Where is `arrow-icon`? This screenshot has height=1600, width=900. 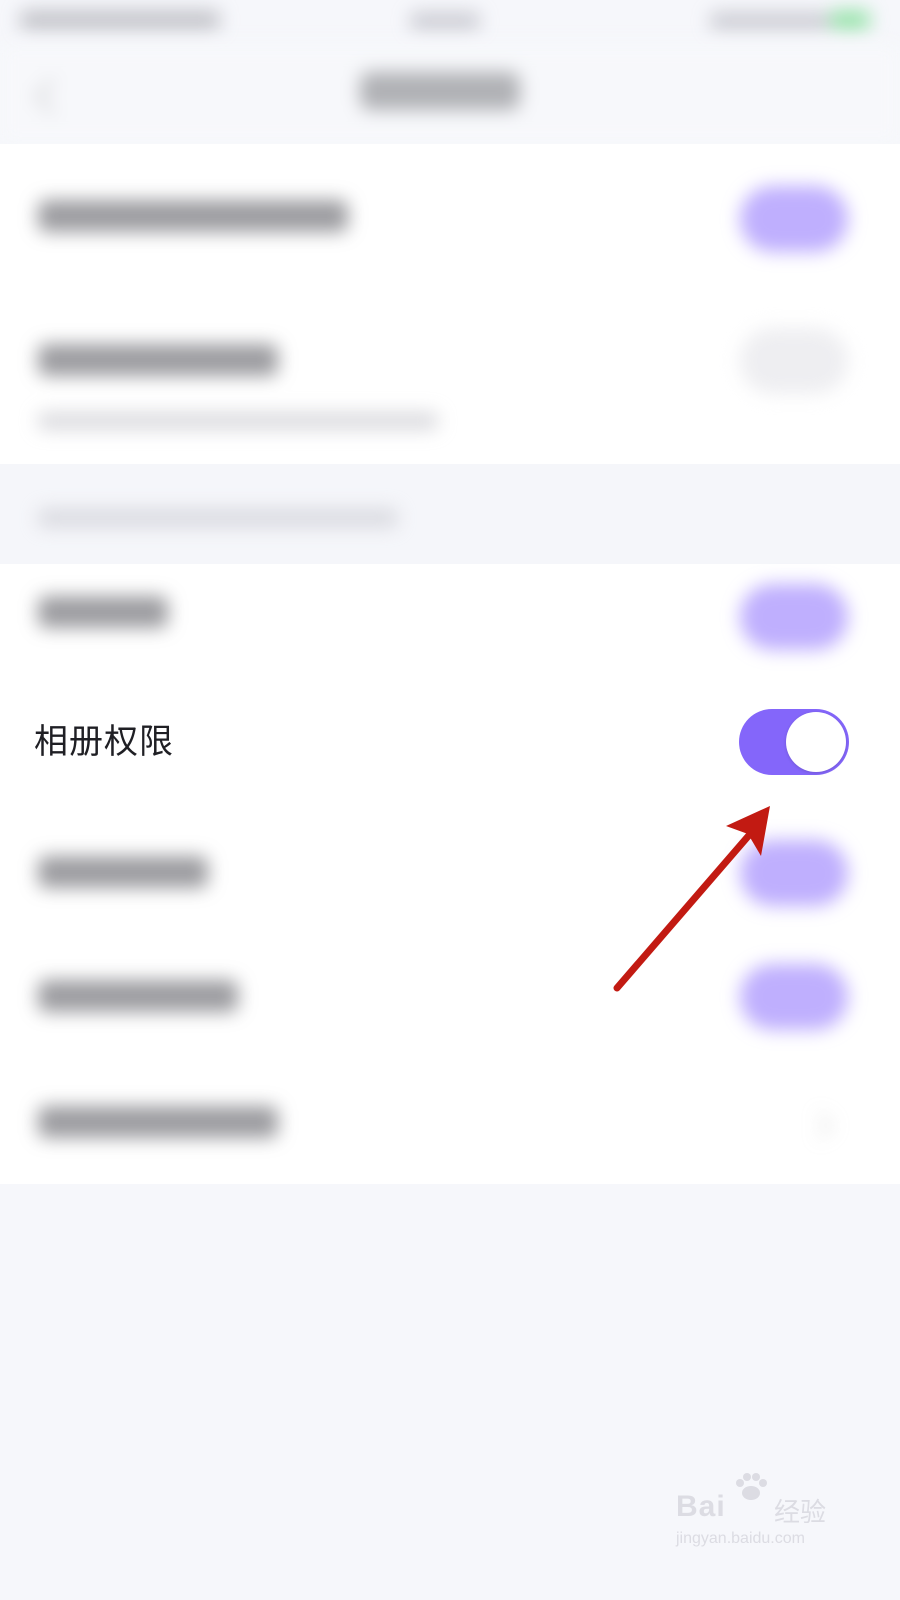 arrow-icon is located at coordinates (691, 899).